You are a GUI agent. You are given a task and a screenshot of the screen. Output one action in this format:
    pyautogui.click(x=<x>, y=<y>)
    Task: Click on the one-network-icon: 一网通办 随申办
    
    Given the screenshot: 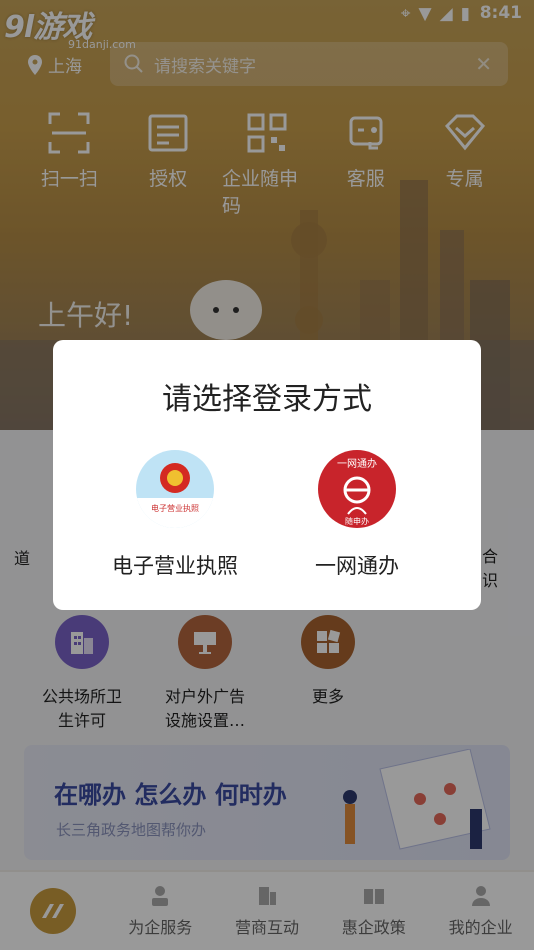 What is the action you would take?
    pyautogui.click(x=357, y=489)
    